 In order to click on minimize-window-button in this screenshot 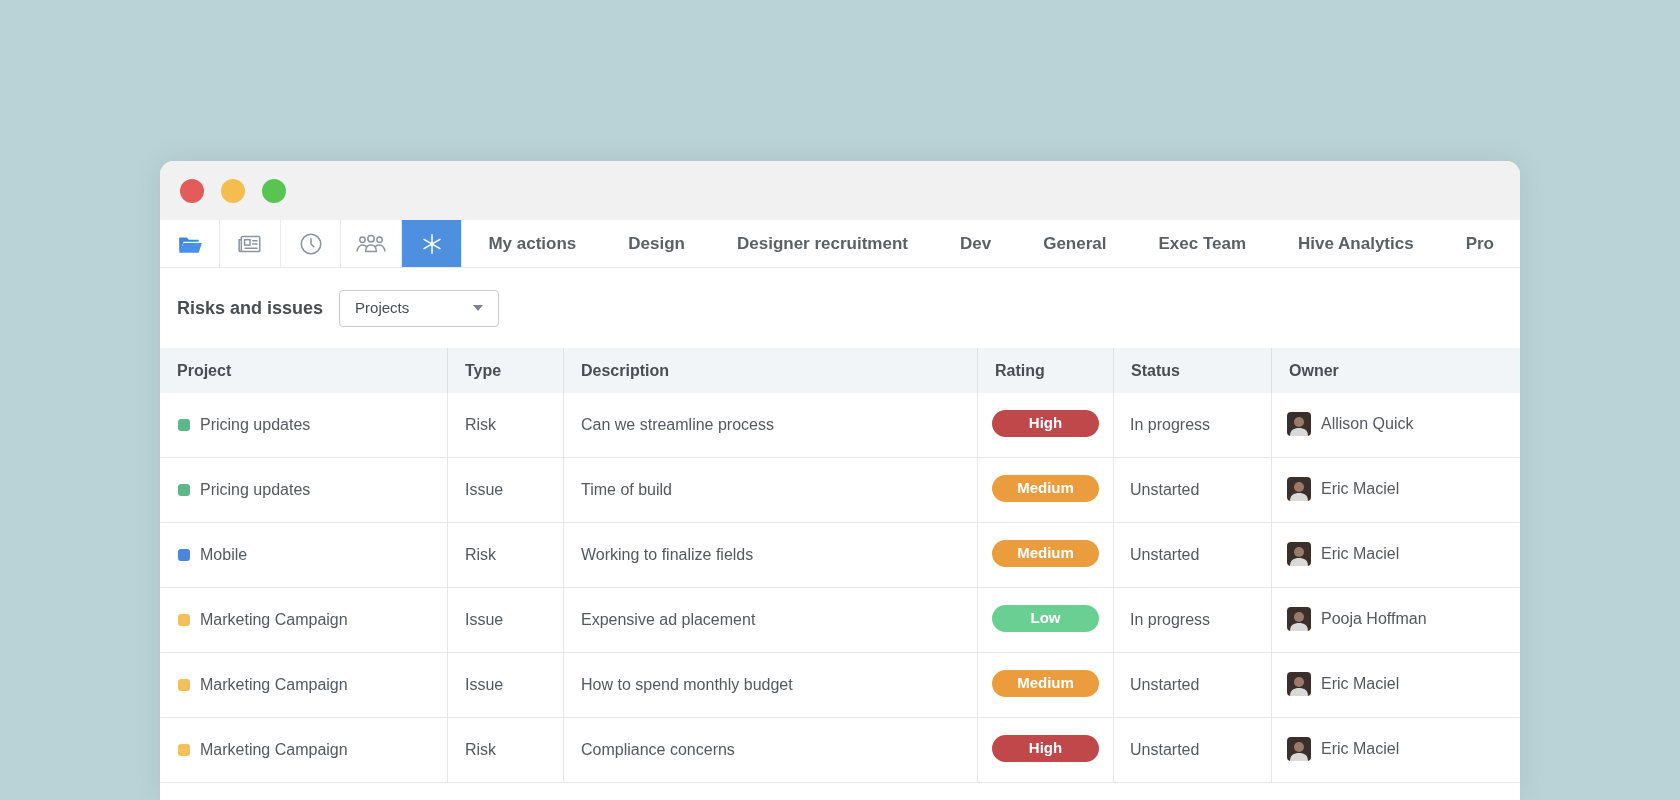, I will do `click(233, 190)`.